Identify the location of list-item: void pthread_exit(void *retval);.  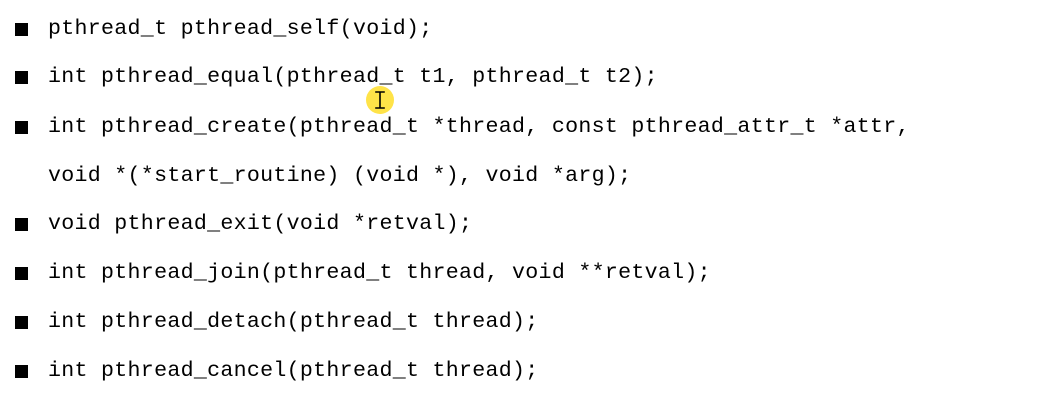
(522, 224).